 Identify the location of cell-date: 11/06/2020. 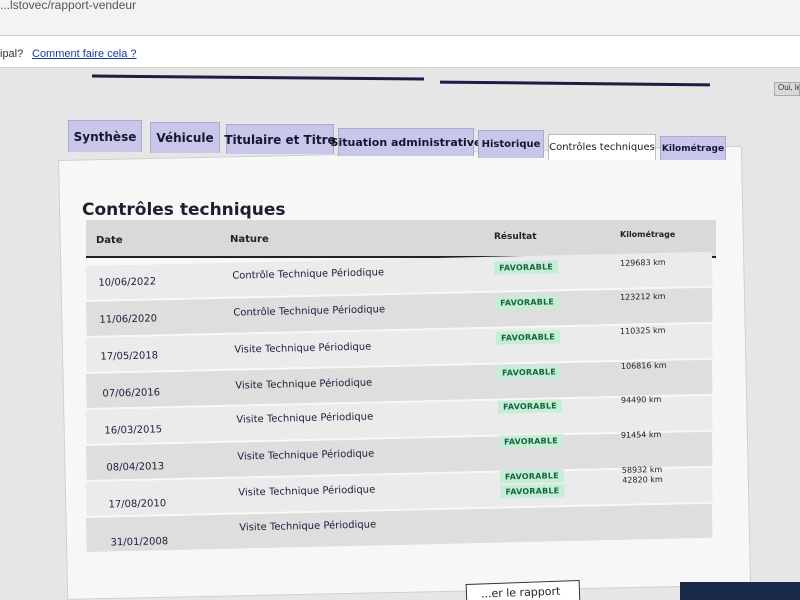
(128, 319).